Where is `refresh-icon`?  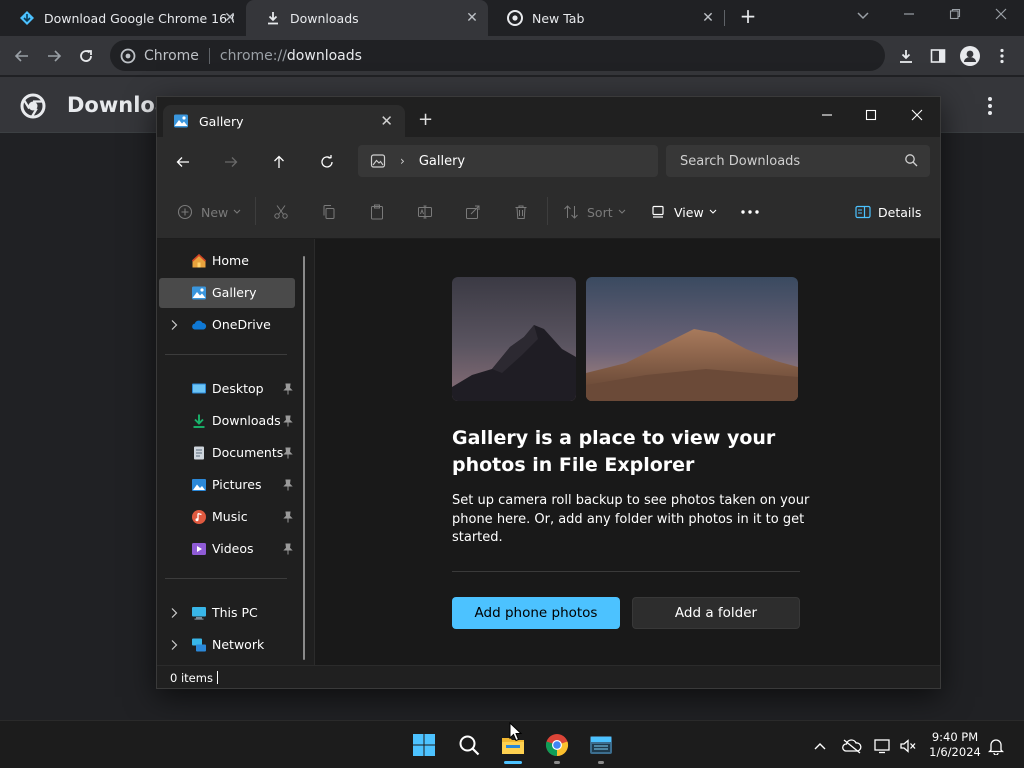
refresh-icon is located at coordinates (327, 162).